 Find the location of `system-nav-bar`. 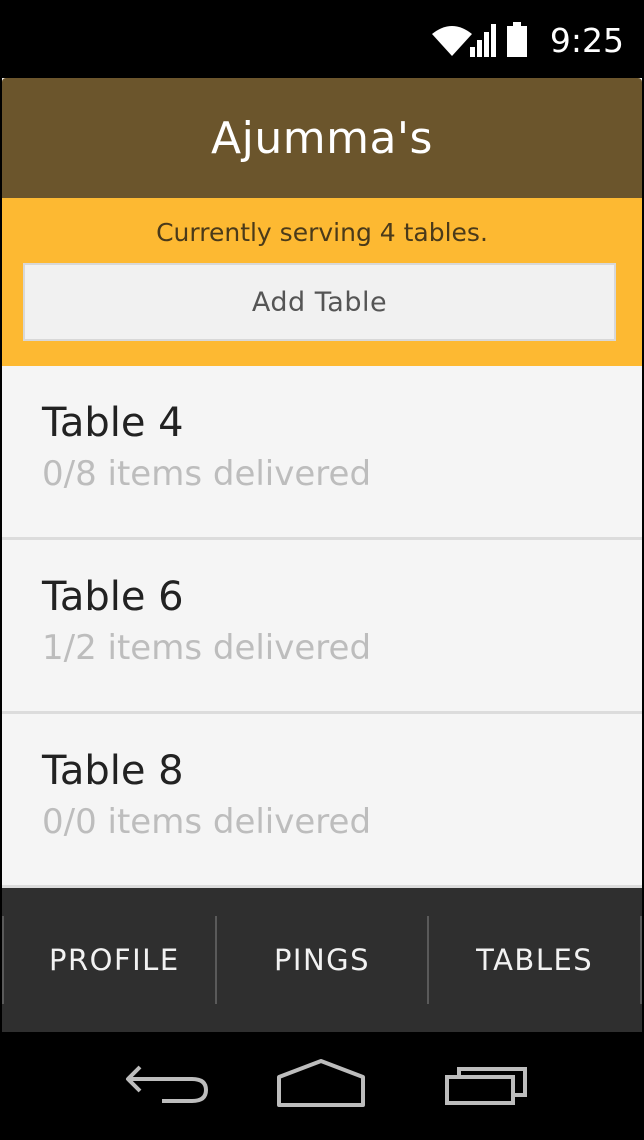

system-nav-bar is located at coordinates (322, 1086).